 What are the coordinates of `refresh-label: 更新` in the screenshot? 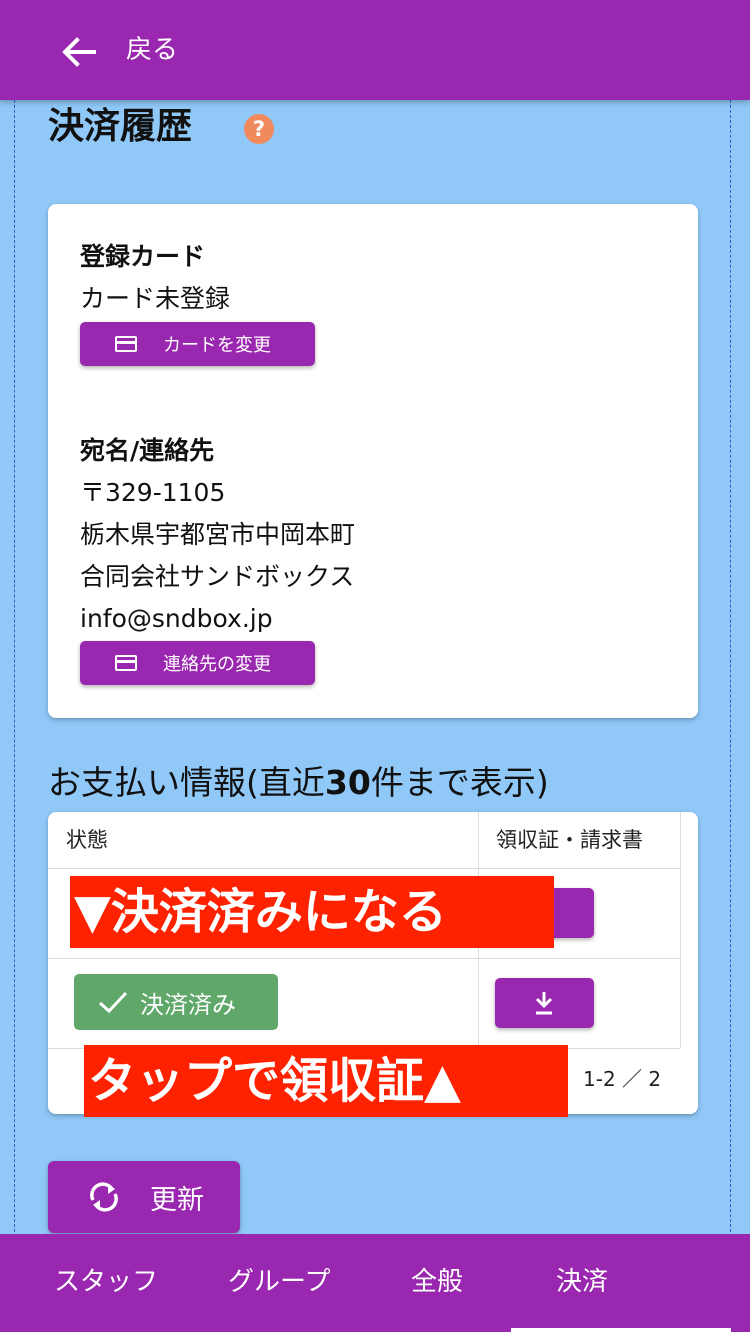 It's located at (177, 1200).